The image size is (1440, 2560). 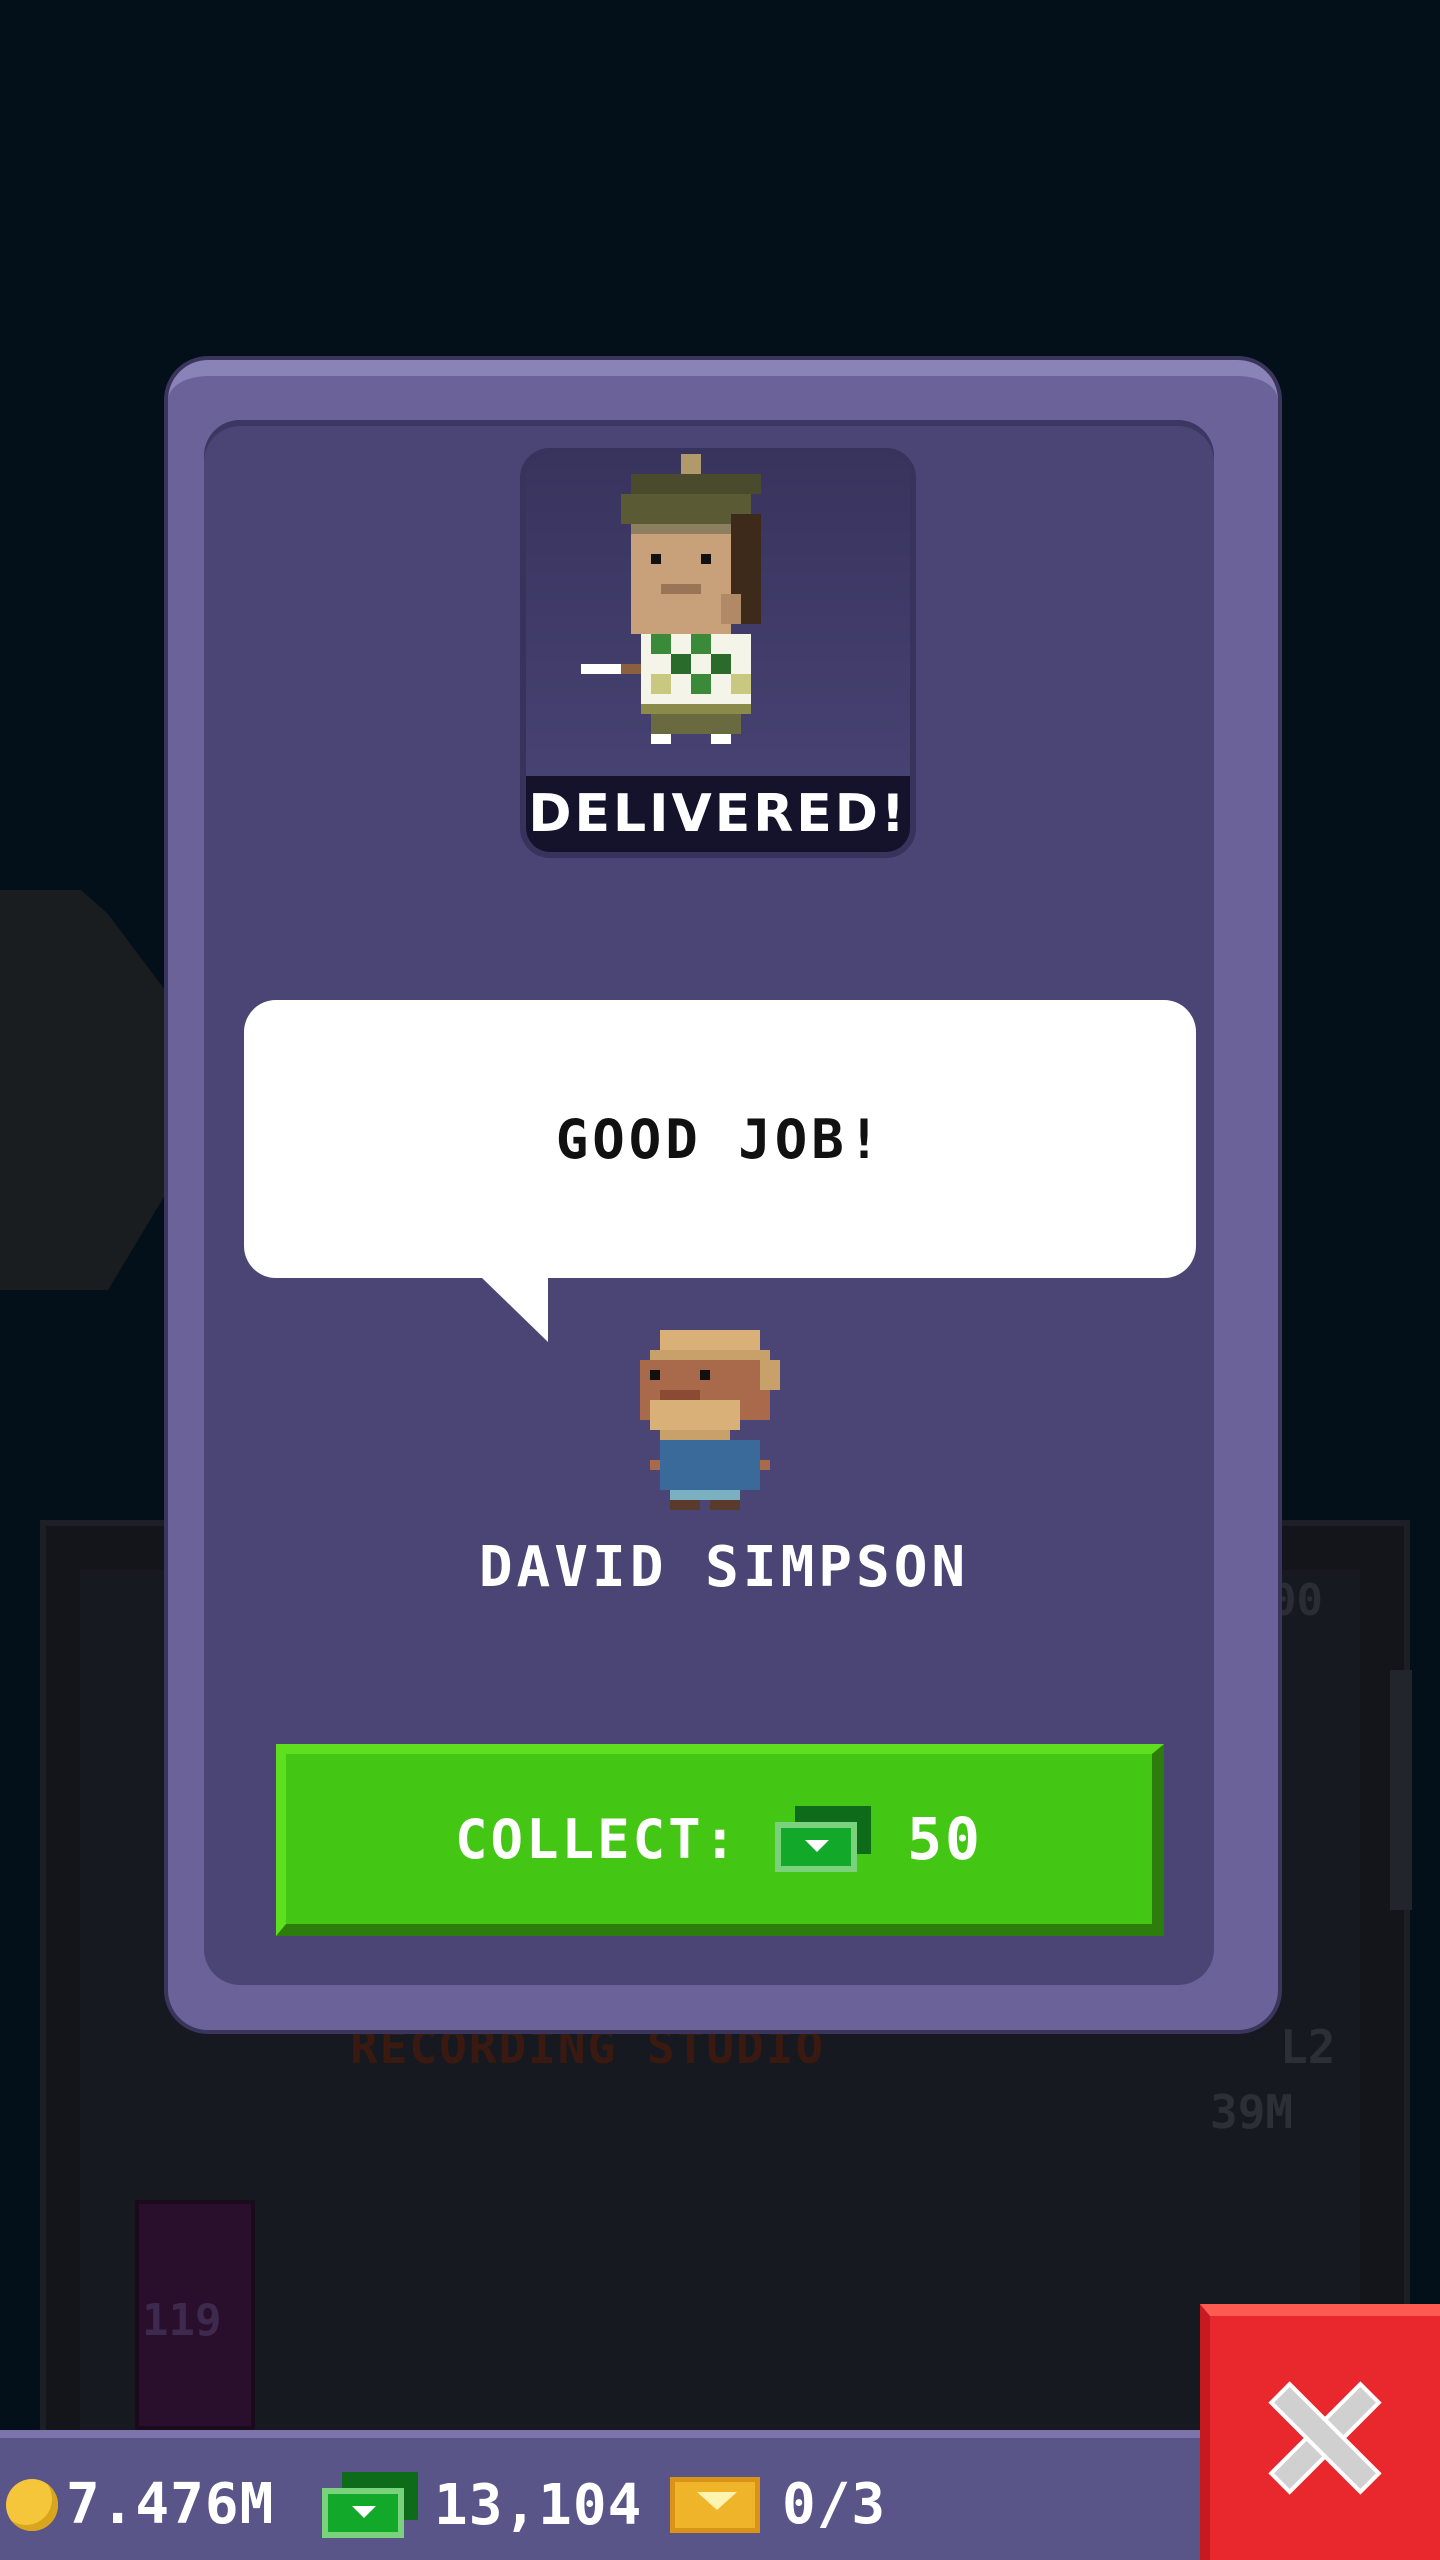 I want to click on speech-text: GOOD JOB!, so click(x=720, y=1139).